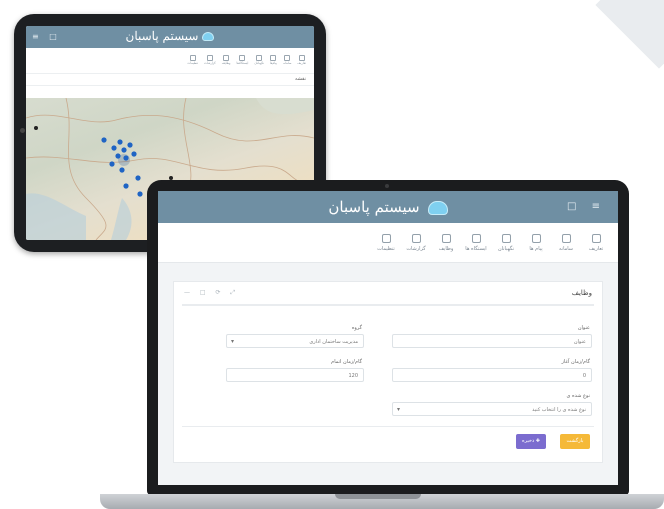 The width and height of the screenshot is (664, 509). What do you see at coordinates (295, 341) in the screenshot?
I see `group-select: مدیریت ساختمان اداری ▾` at bounding box center [295, 341].